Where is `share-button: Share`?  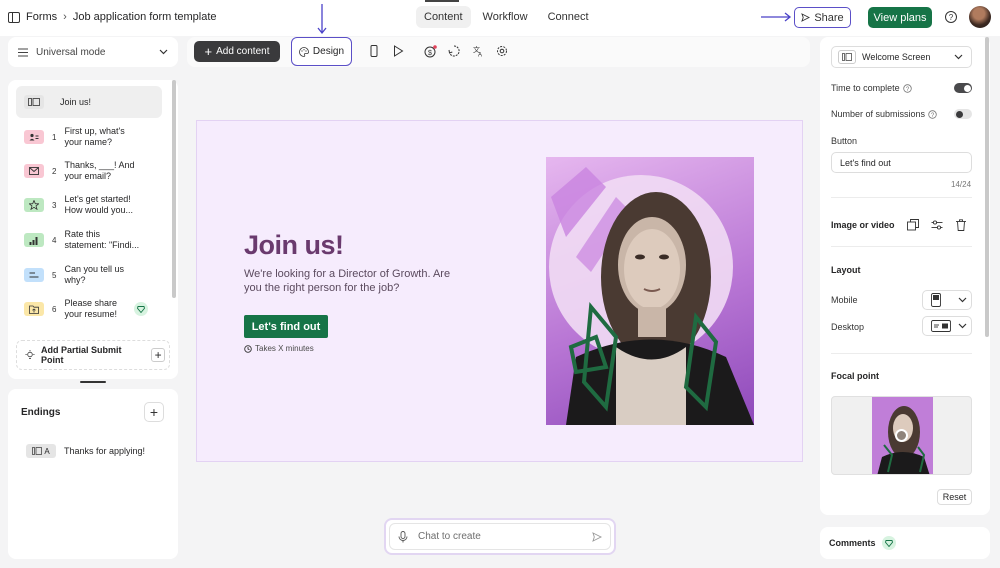 share-button: Share is located at coordinates (822, 17).